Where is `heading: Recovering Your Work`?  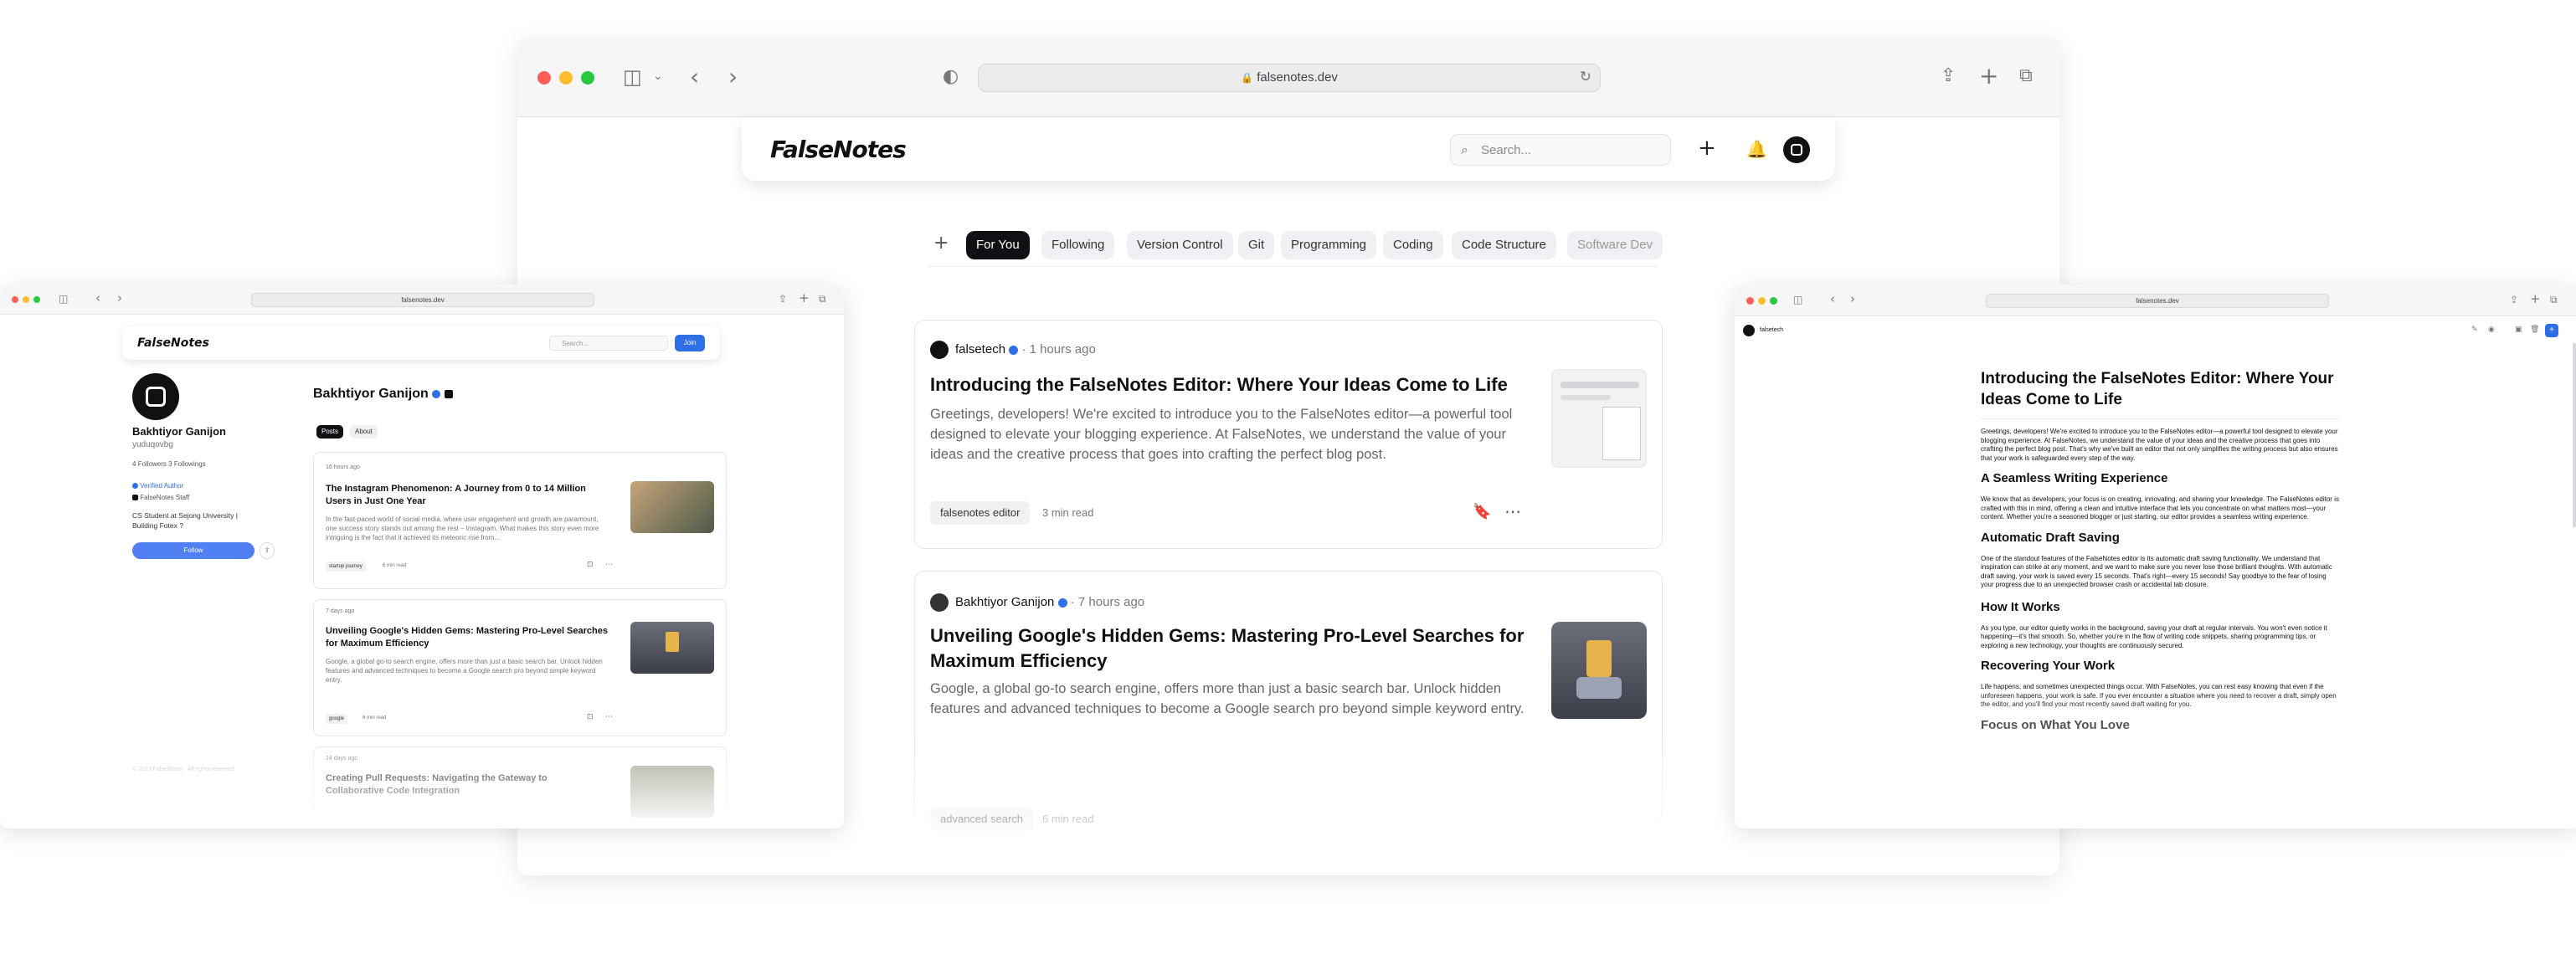 heading: Recovering Your Work is located at coordinates (2160, 666).